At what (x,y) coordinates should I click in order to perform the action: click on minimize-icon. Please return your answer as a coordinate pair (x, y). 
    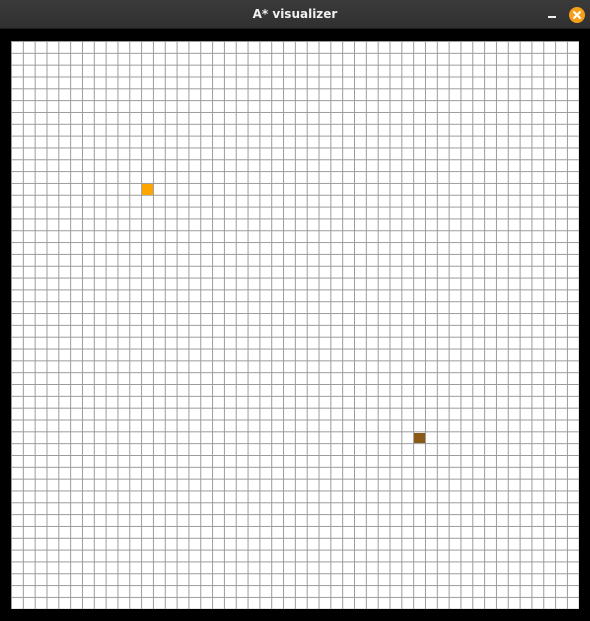
    Looking at the image, I should click on (552, 17).